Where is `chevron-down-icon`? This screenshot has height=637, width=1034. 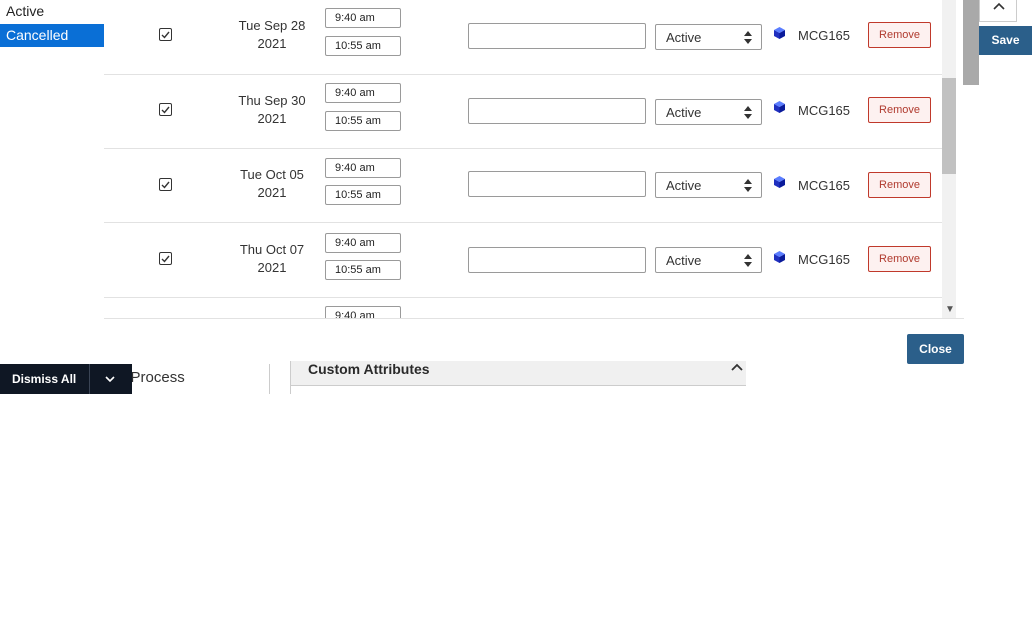 chevron-down-icon is located at coordinates (110, 379).